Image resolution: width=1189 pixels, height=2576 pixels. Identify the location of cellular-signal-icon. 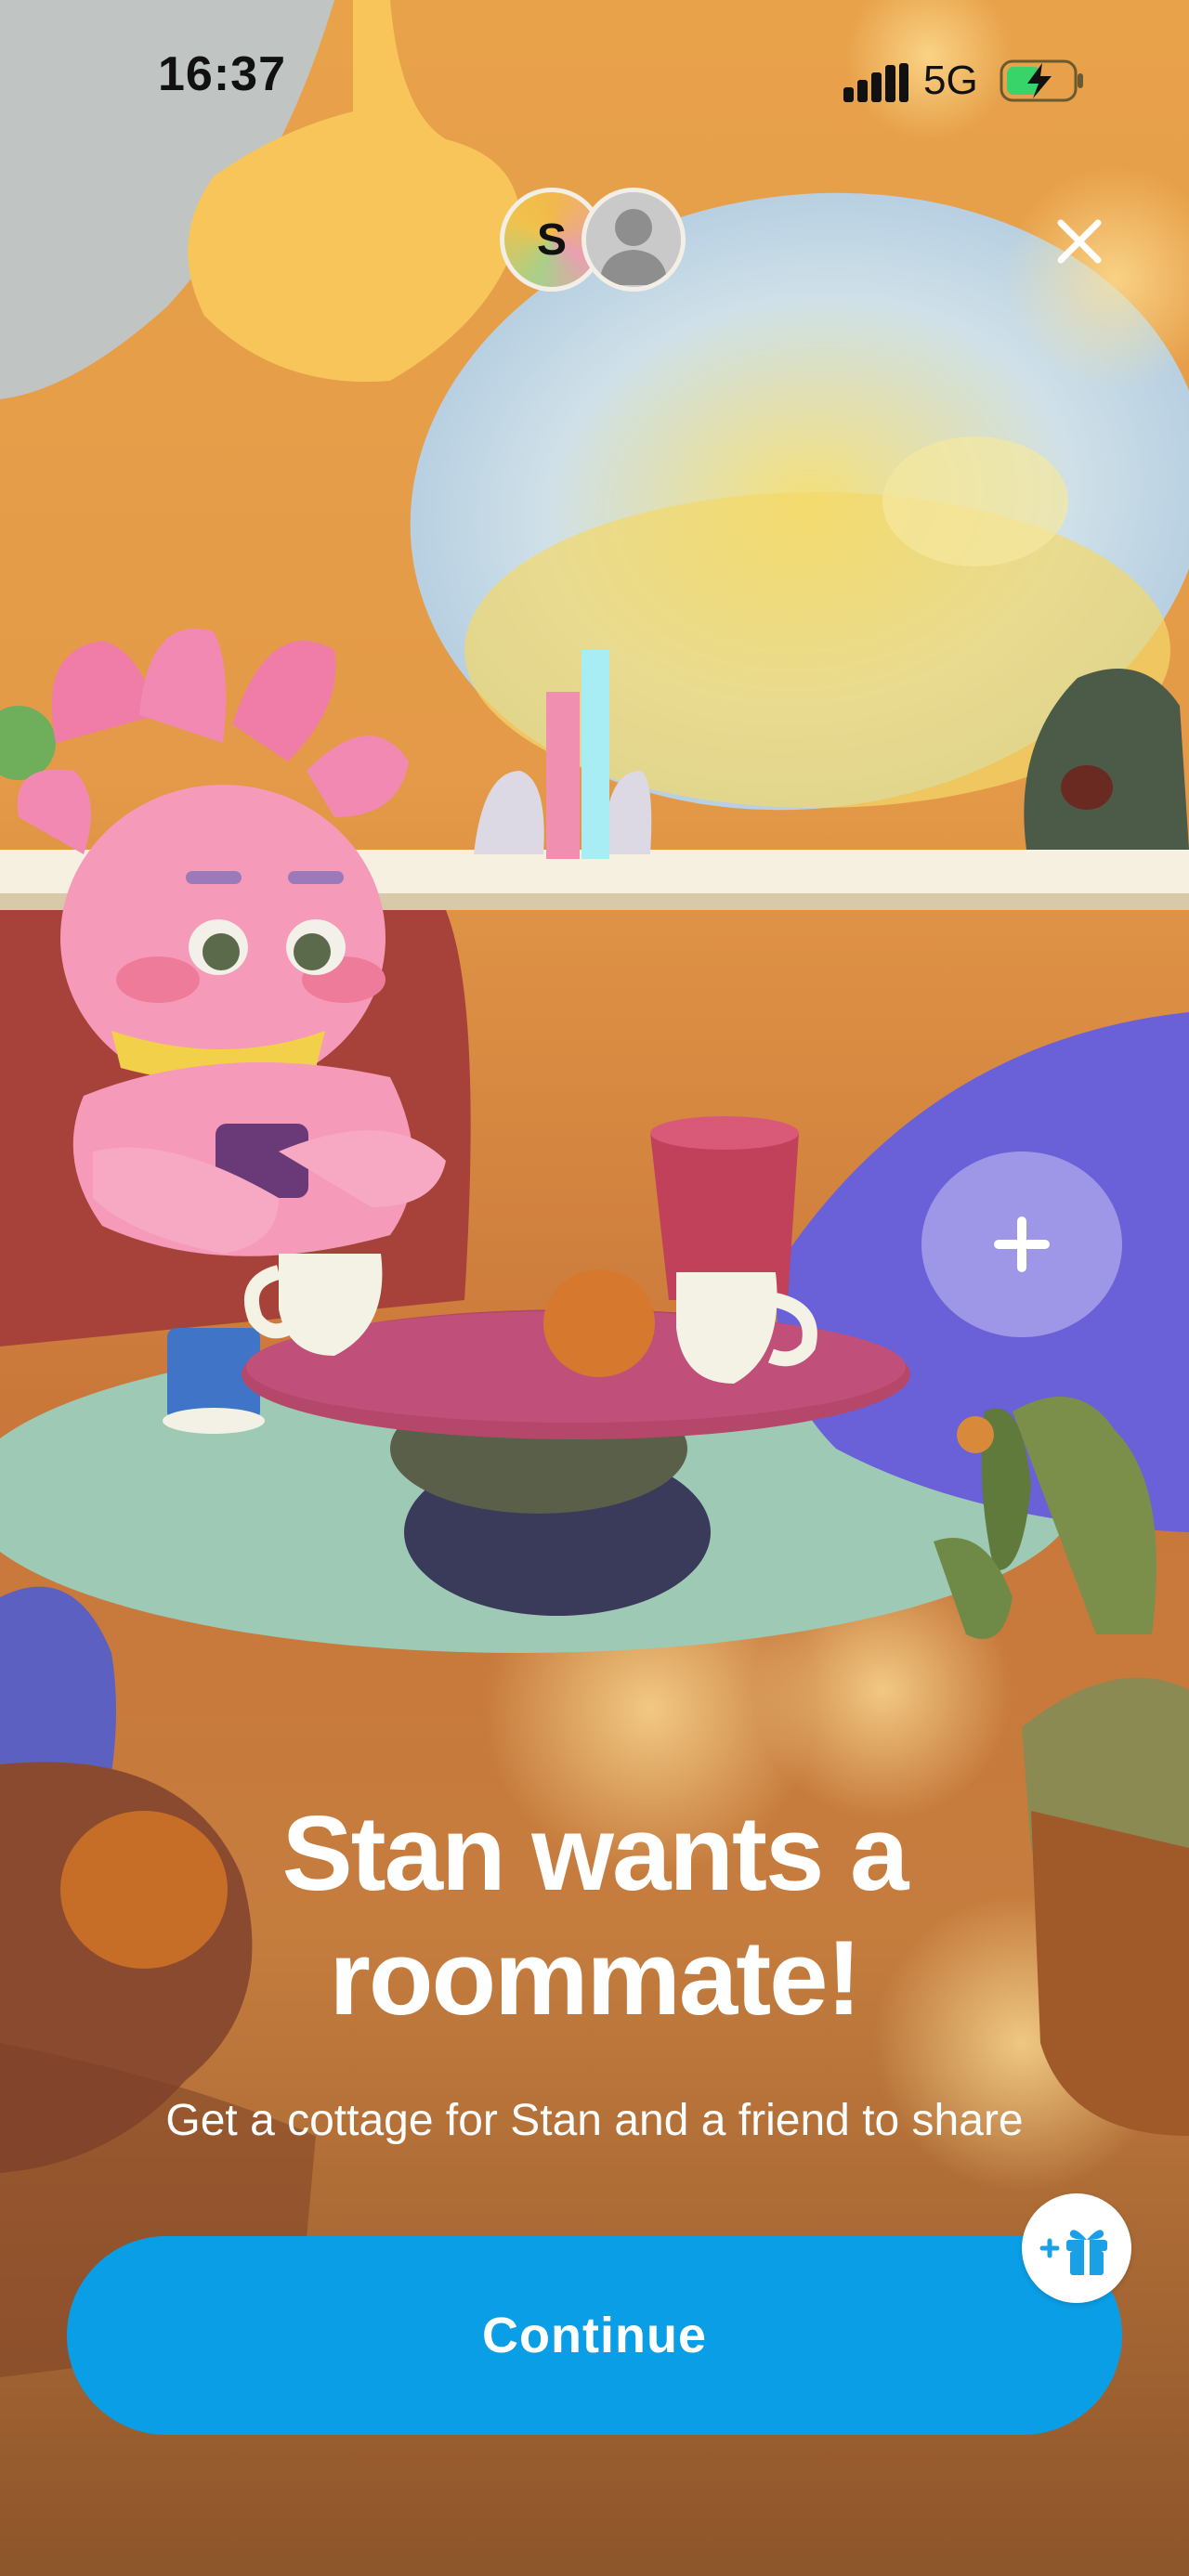
(875, 82).